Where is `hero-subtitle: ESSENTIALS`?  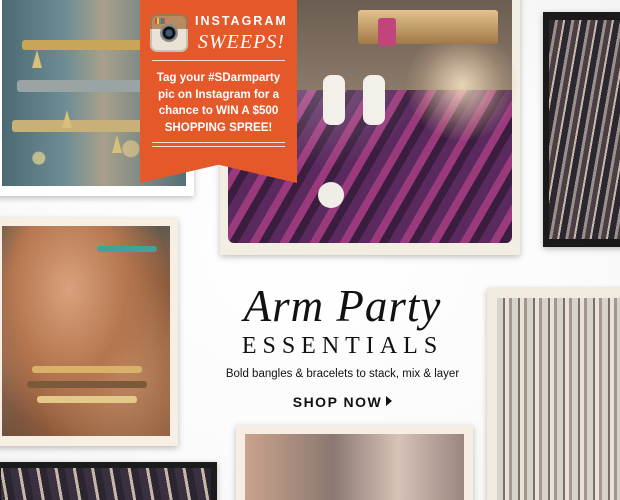
hero-subtitle: ESSENTIALS is located at coordinates (342, 346).